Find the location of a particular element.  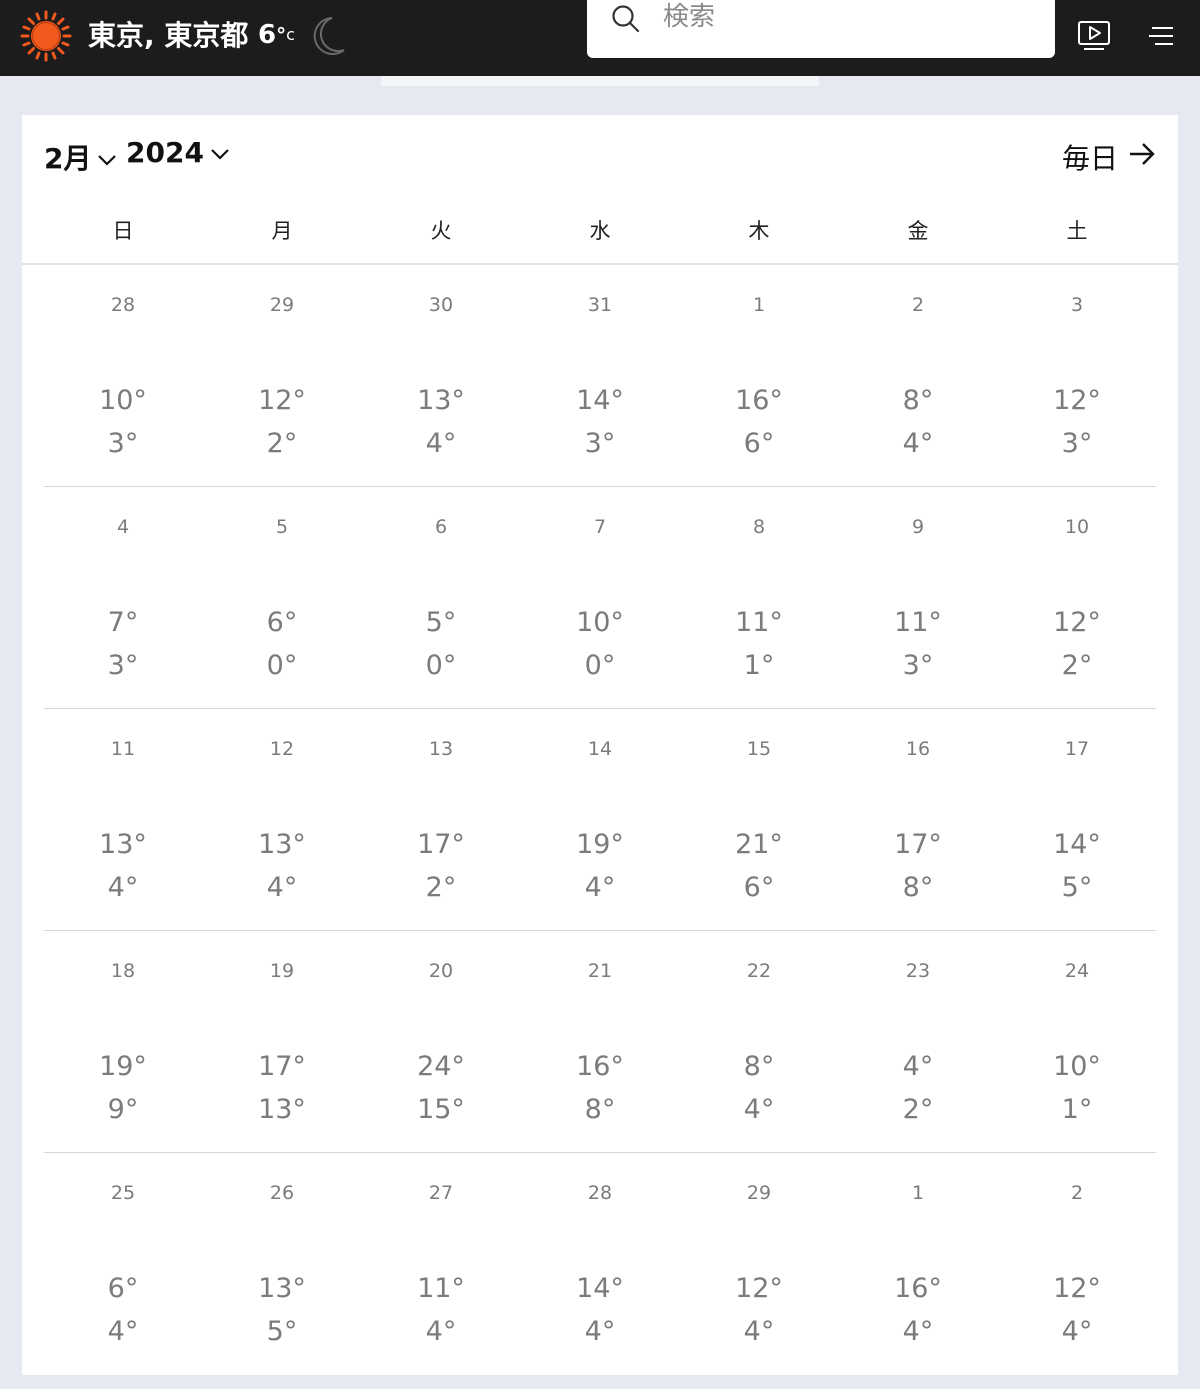

search-icon is located at coordinates (626, 19).